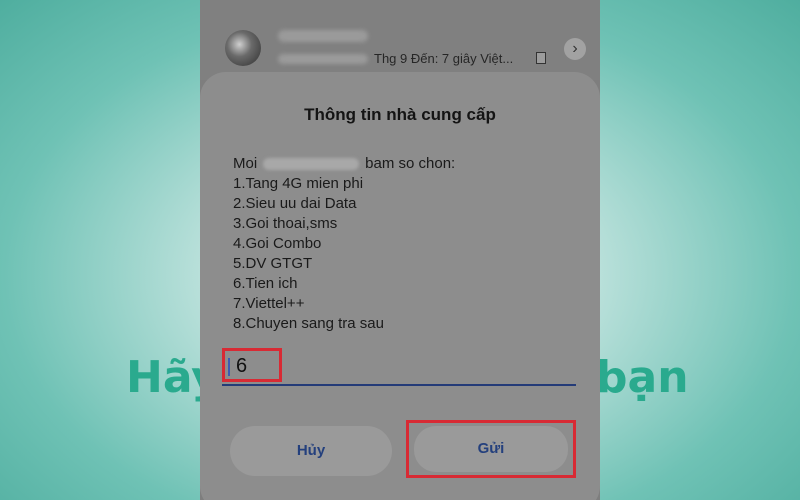 Image resolution: width=800 pixels, height=500 pixels. Describe the element at coordinates (491, 449) in the screenshot. I see `send-button: Gửi` at that location.